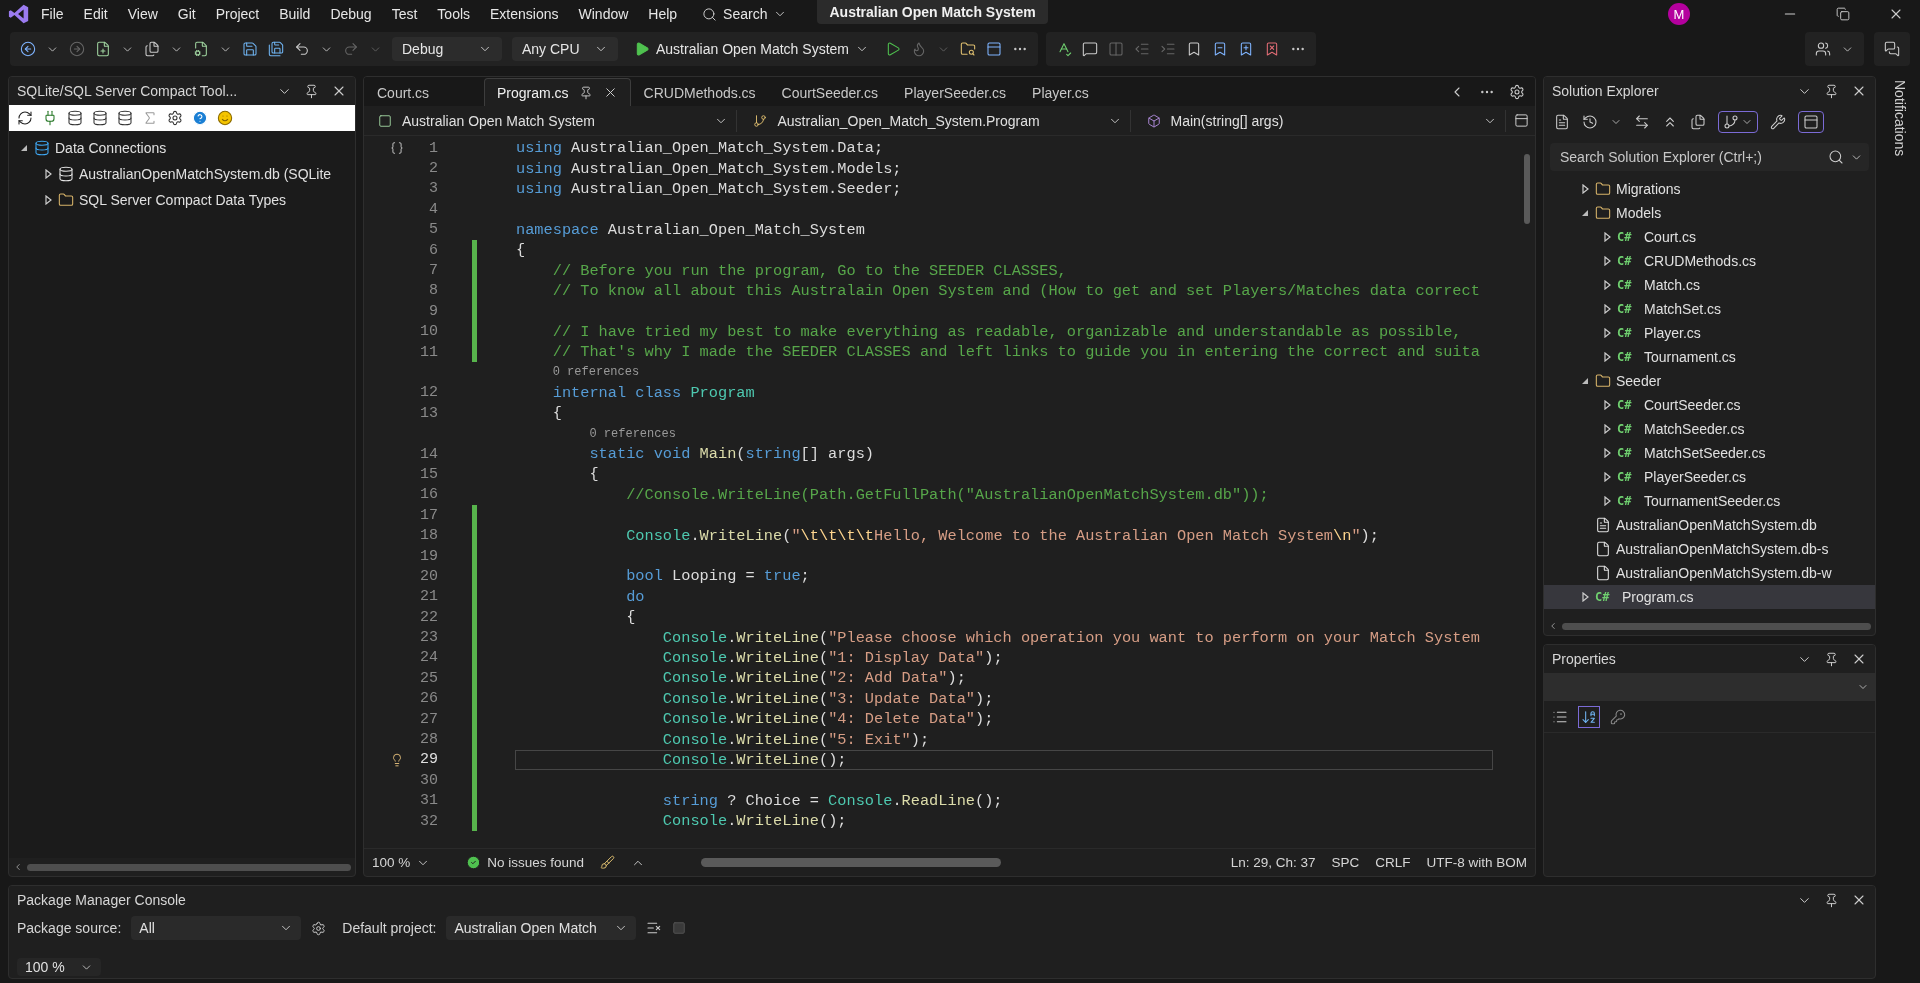  What do you see at coordinates (1709, 597) in the screenshot?
I see `tree-item: C# Program.cs` at bounding box center [1709, 597].